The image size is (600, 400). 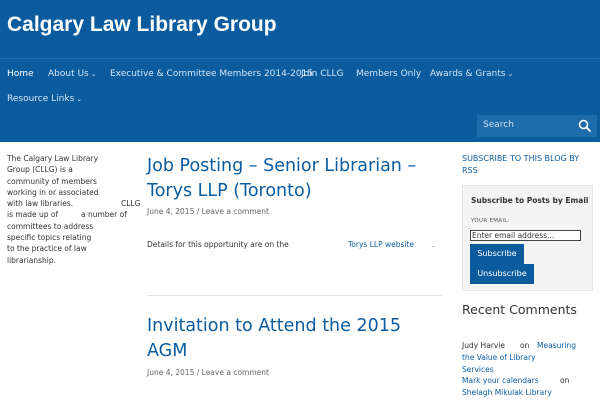 I want to click on list-item: Shelagh Mikulak Library, so click(x=527, y=393).